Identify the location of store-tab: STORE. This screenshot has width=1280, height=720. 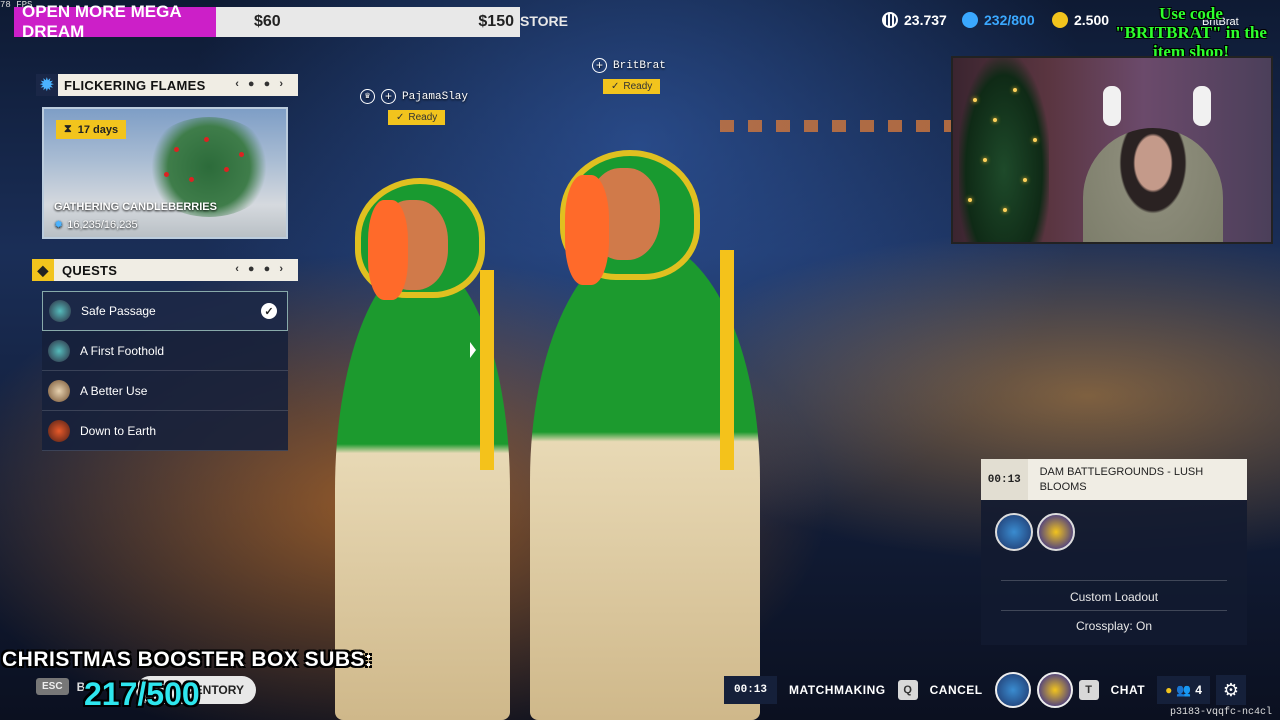
(544, 21).